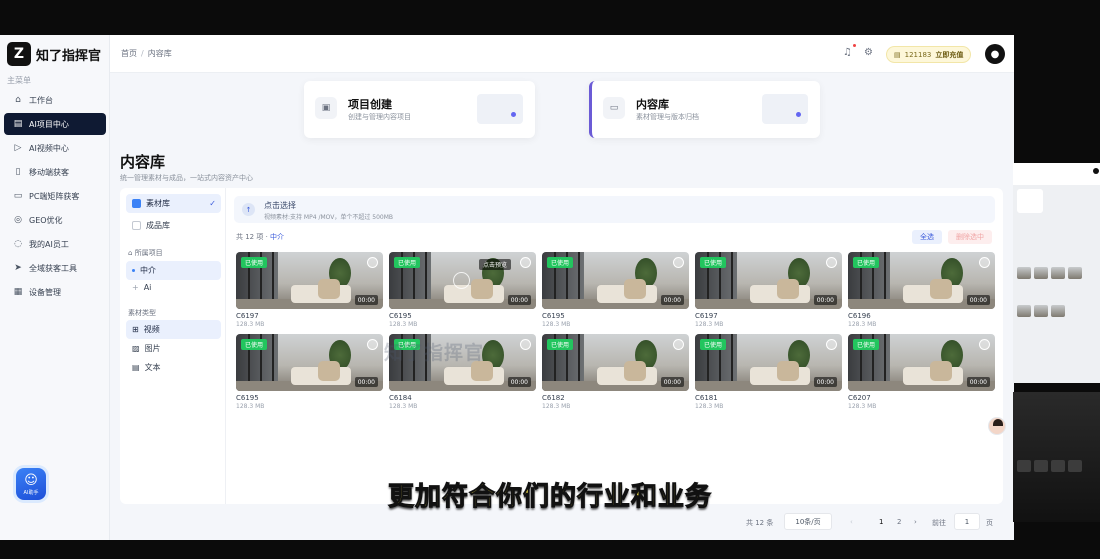 The image size is (1100, 559). What do you see at coordinates (419, 109) in the screenshot?
I see `card-project-create: ▣ 项目创建 创建与管理内容项目` at bounding box center [419, 109].